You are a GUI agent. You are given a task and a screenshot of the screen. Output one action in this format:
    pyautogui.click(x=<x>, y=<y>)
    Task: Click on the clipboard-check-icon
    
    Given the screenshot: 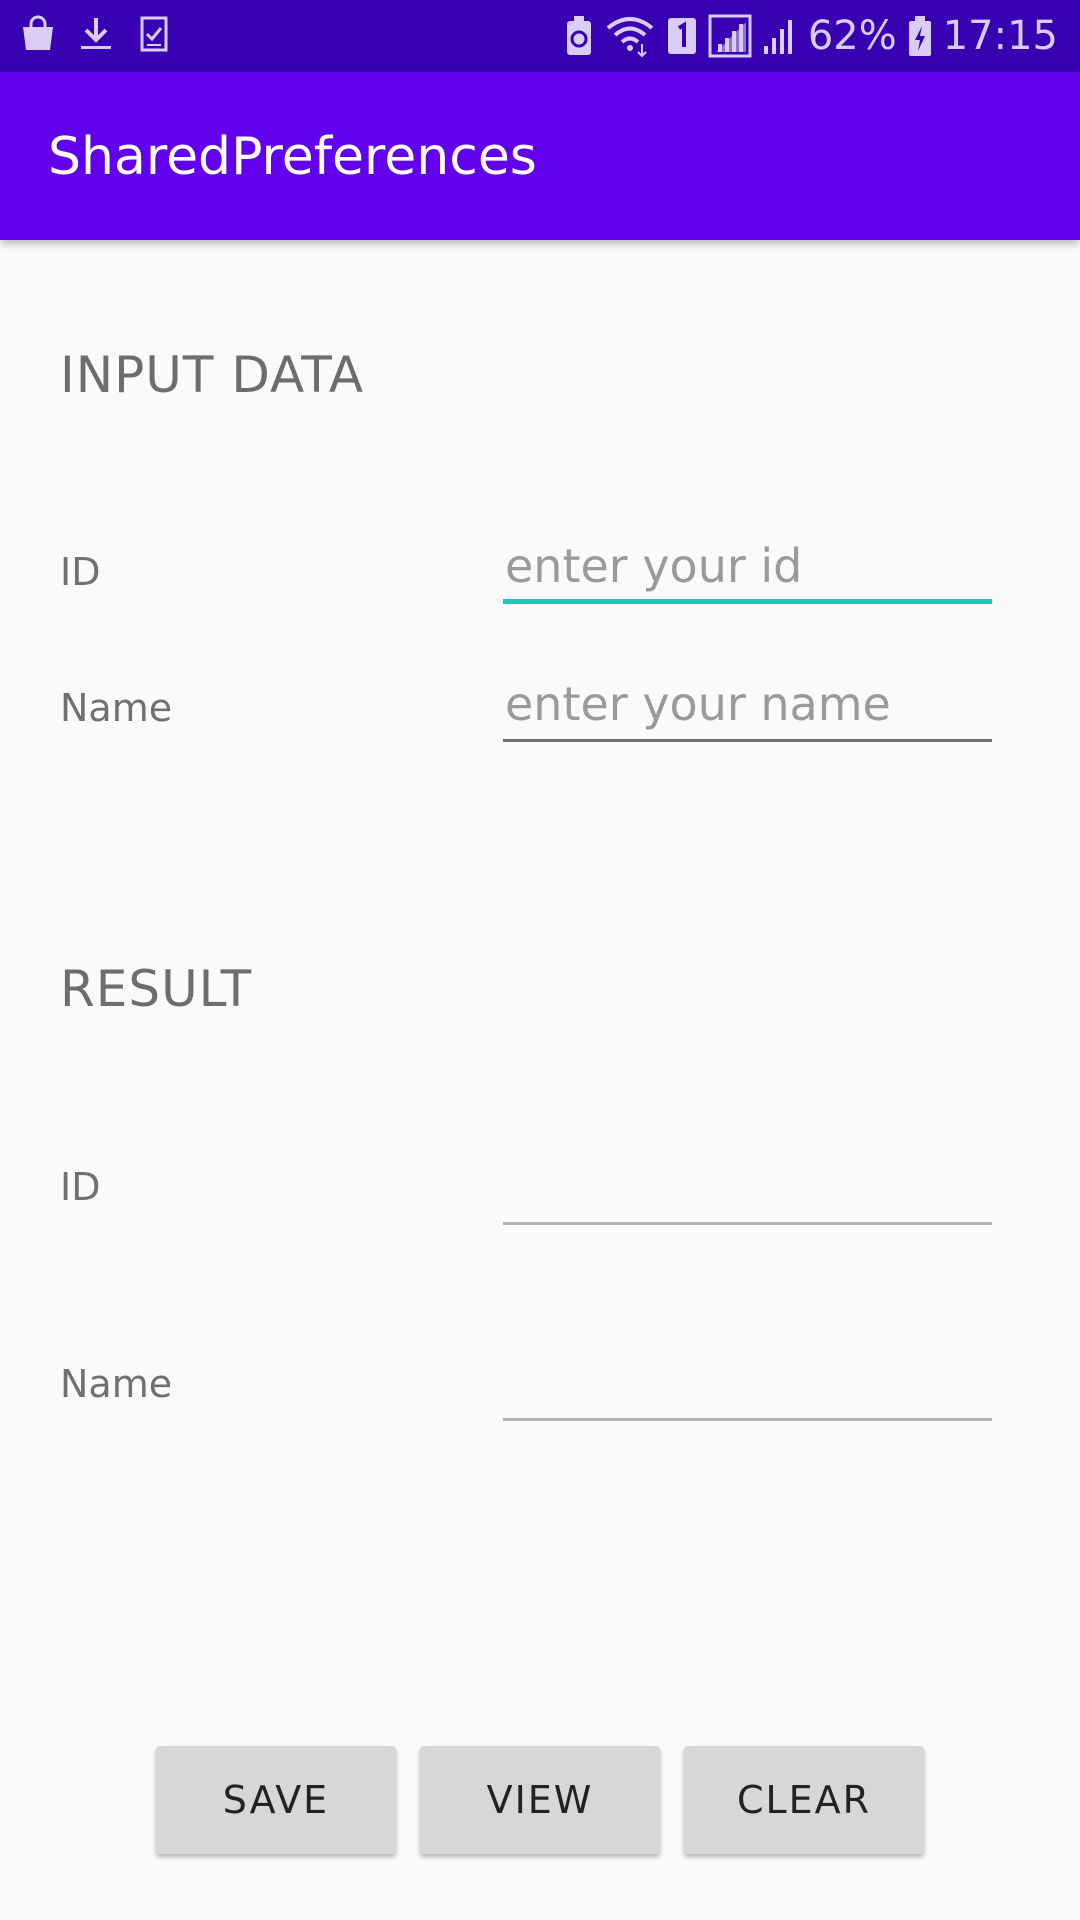 What is the action you would take?
    pyautogui.click(x=154, y=36)
    